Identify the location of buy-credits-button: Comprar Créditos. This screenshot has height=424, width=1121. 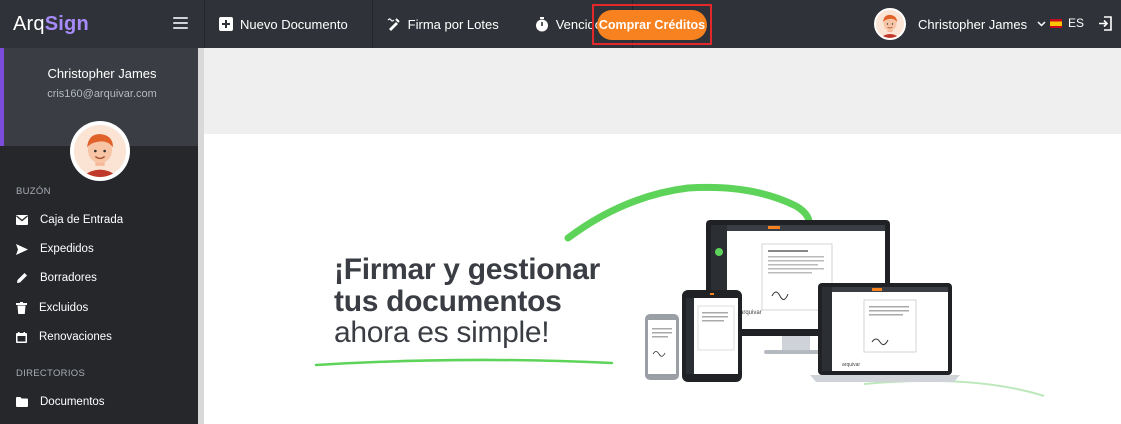
(652, 24).